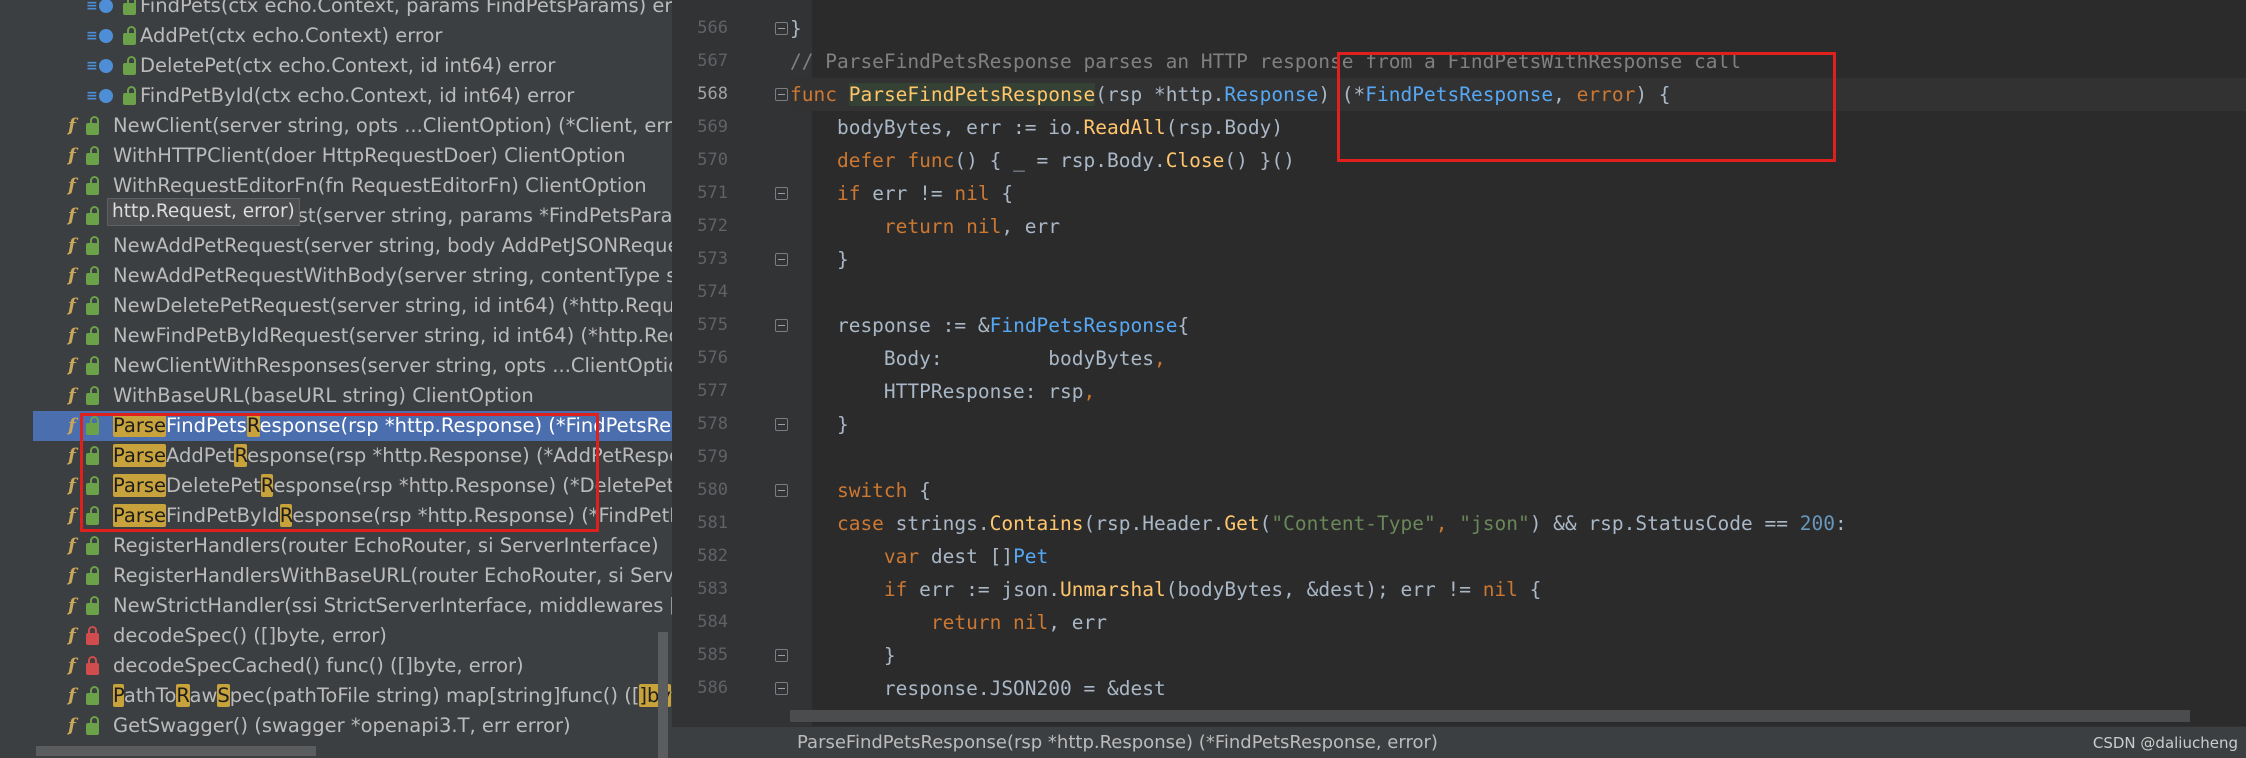  I want to click on code-line: response.JSON200 = &dest, so click(978, 688).